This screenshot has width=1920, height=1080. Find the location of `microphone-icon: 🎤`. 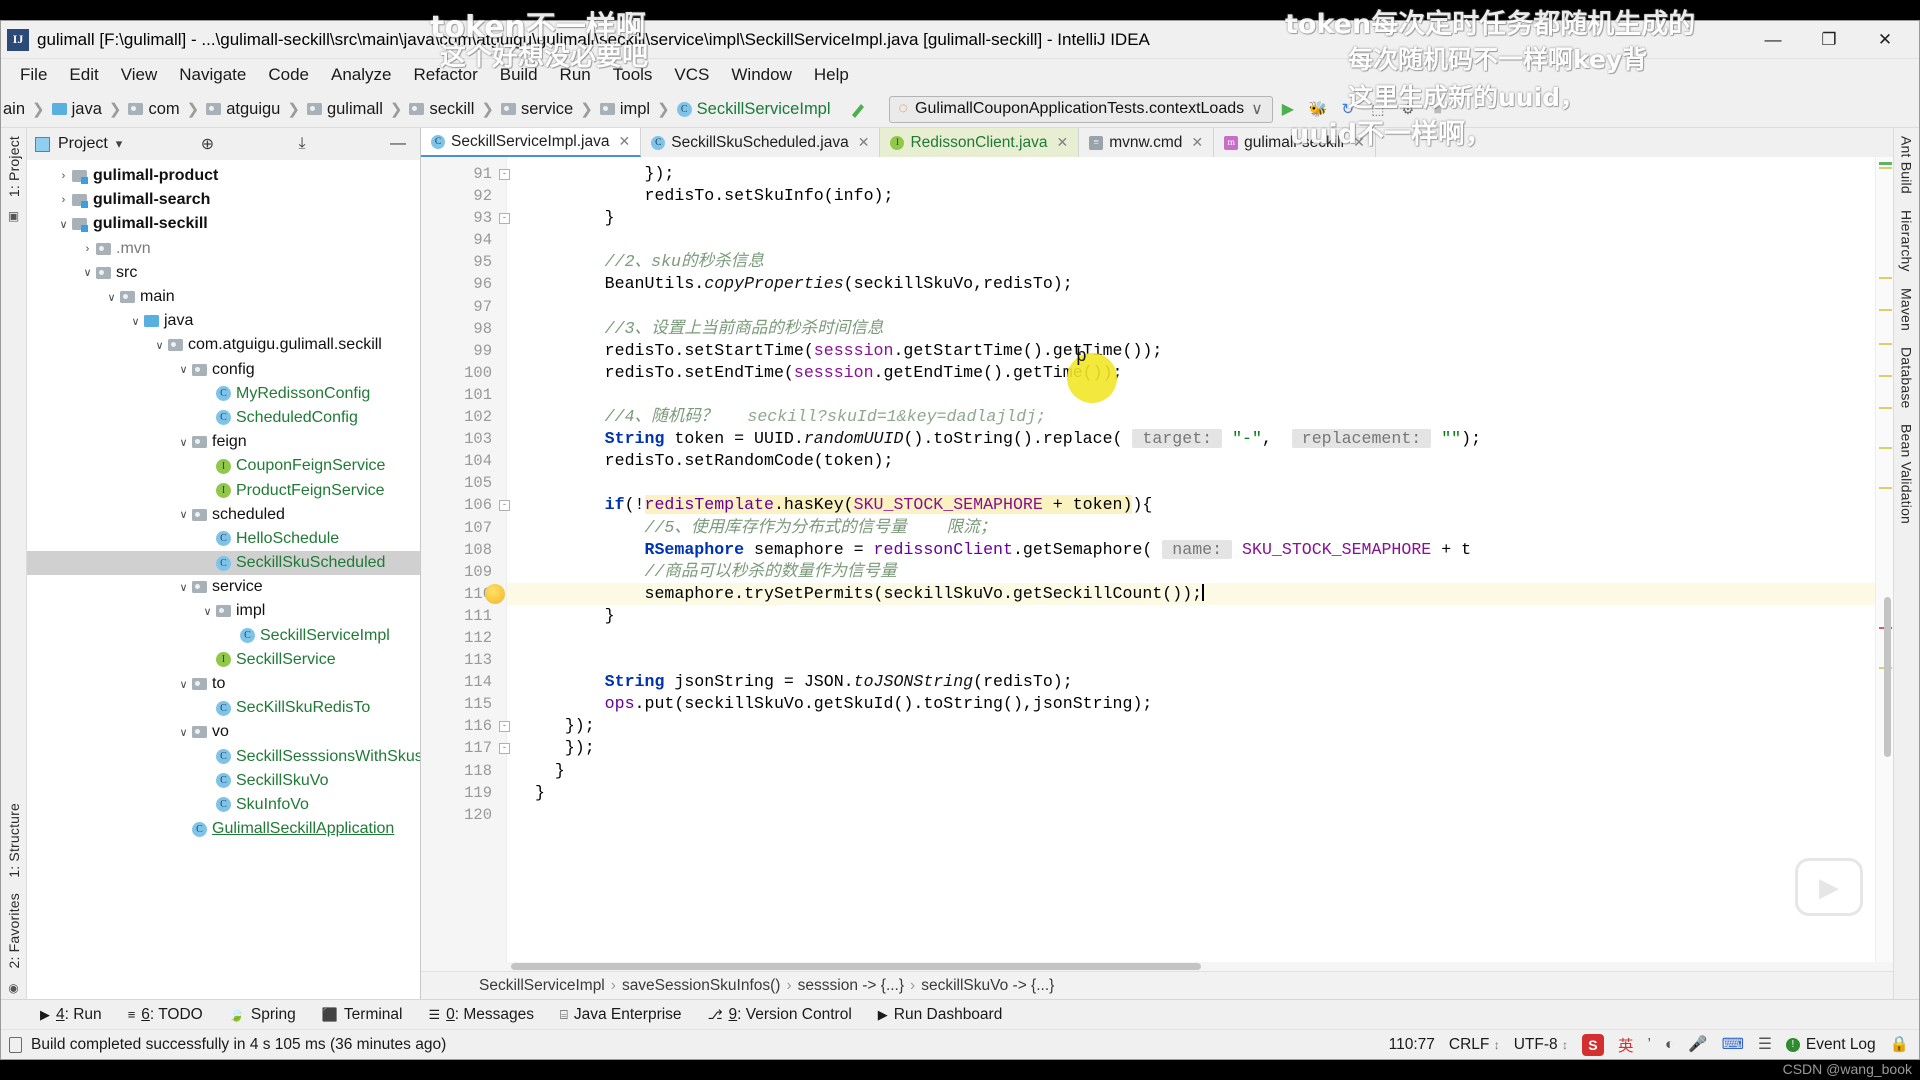

microphone-icon: 🎤 is located at coordinates (1697, 1044).